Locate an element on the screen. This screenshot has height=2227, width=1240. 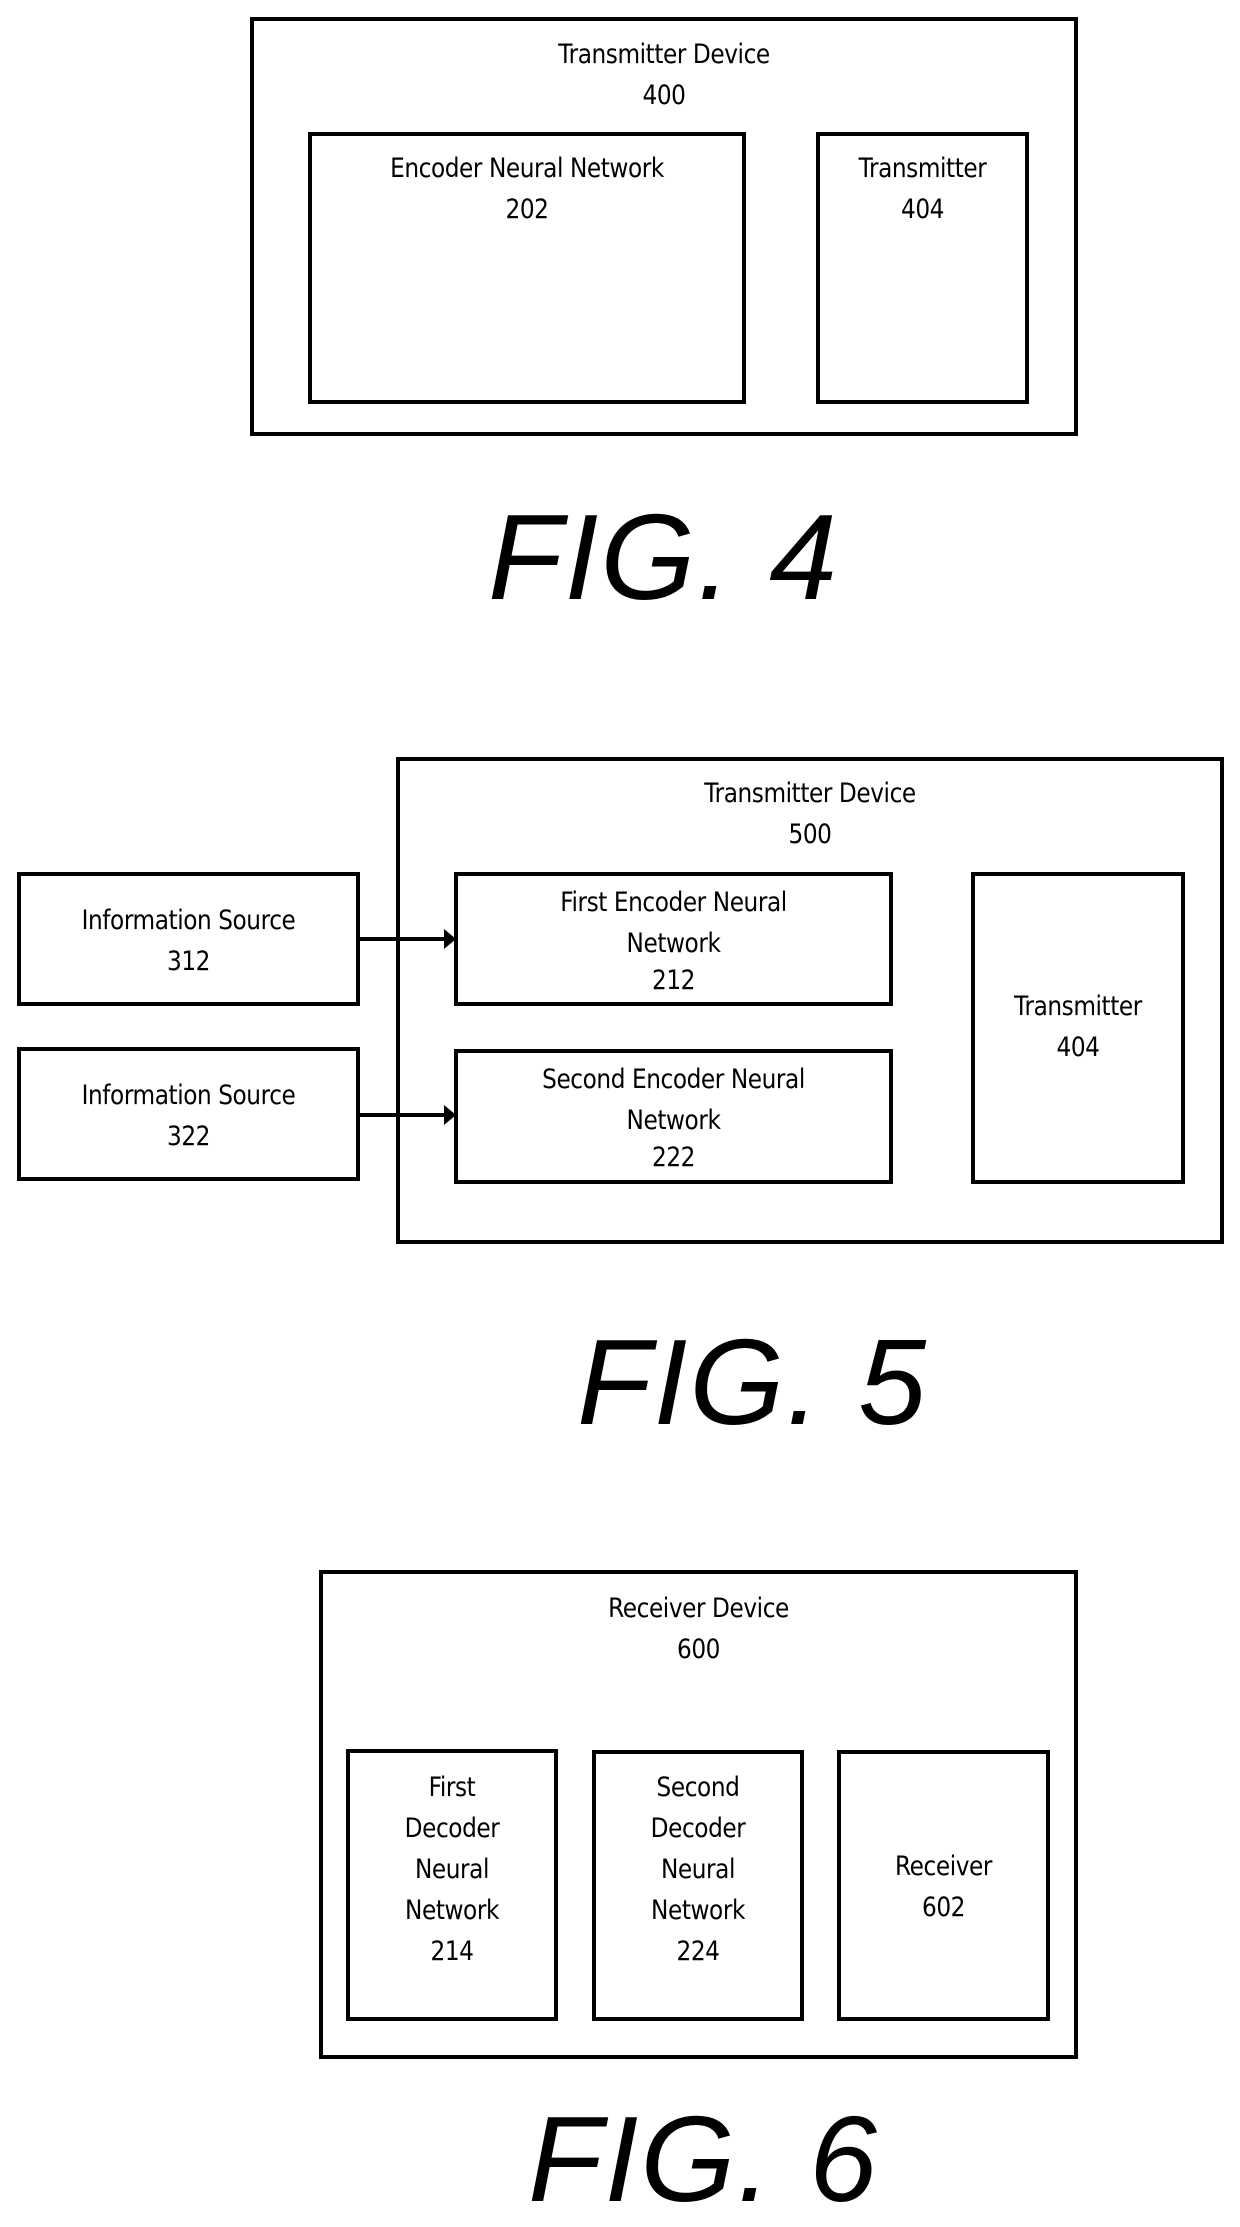
receiver-602-label: Receiver 602 is located at coordinates (943, 1887).